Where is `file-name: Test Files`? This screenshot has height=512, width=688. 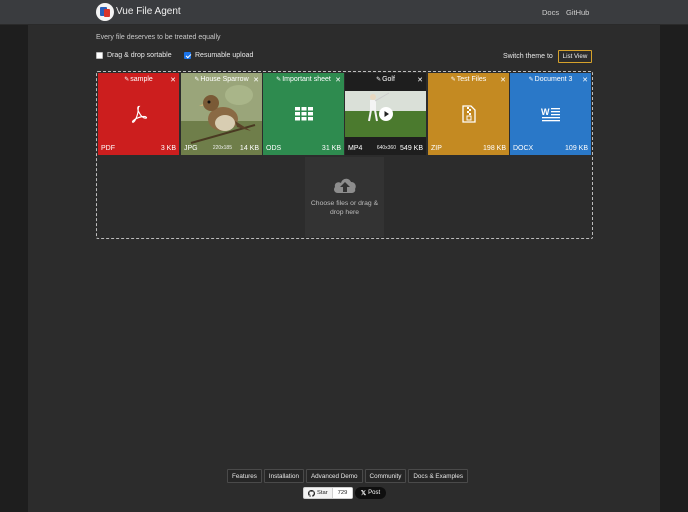 file-name: Test Files is located at coordinates (472, 79).